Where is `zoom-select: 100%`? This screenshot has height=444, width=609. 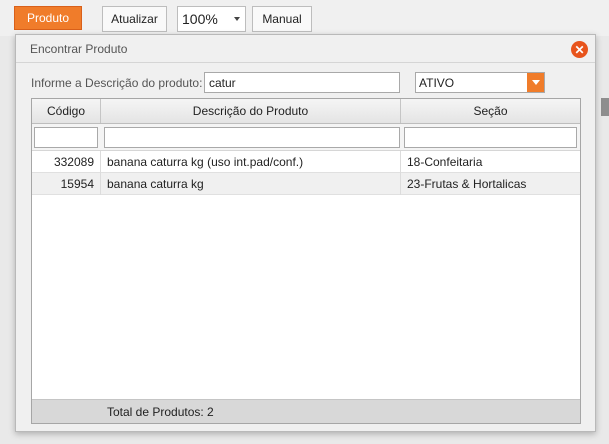 zoom-select: 100% is located at coordinates (211, 19).